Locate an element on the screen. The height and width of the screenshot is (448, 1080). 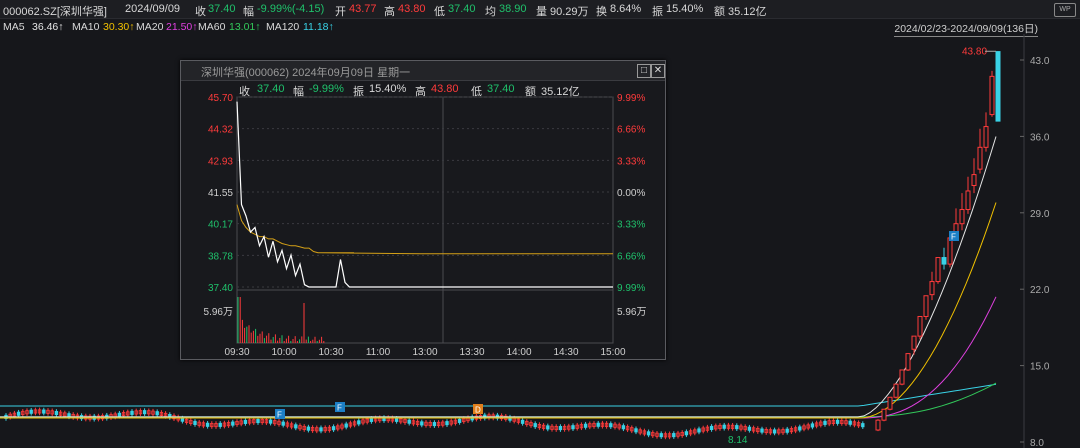
quote-date: 2024/09/09 is located at coordinates (153, 9).